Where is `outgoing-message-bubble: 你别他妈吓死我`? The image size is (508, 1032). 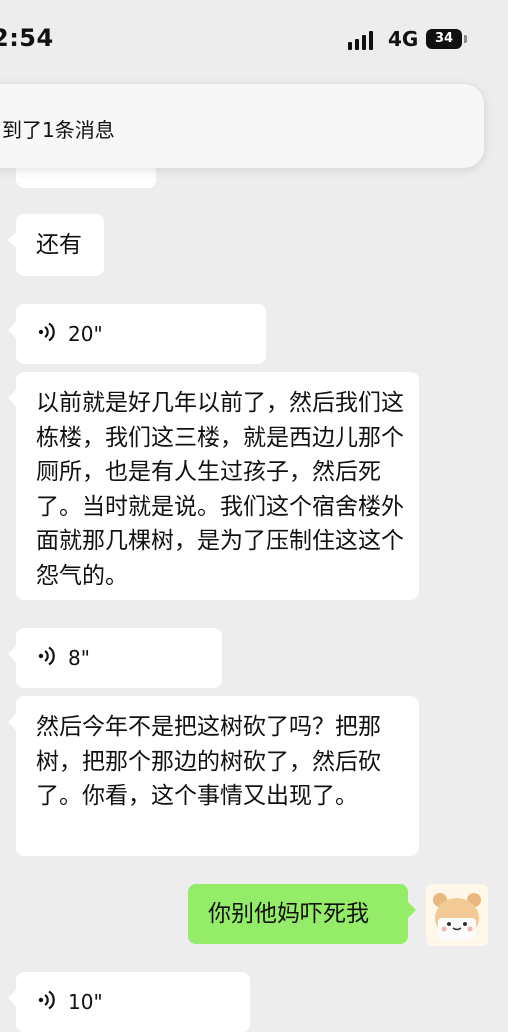
outgoing-message-bubble: 你别他妈吓死我 is located at coordinates (302, 914).